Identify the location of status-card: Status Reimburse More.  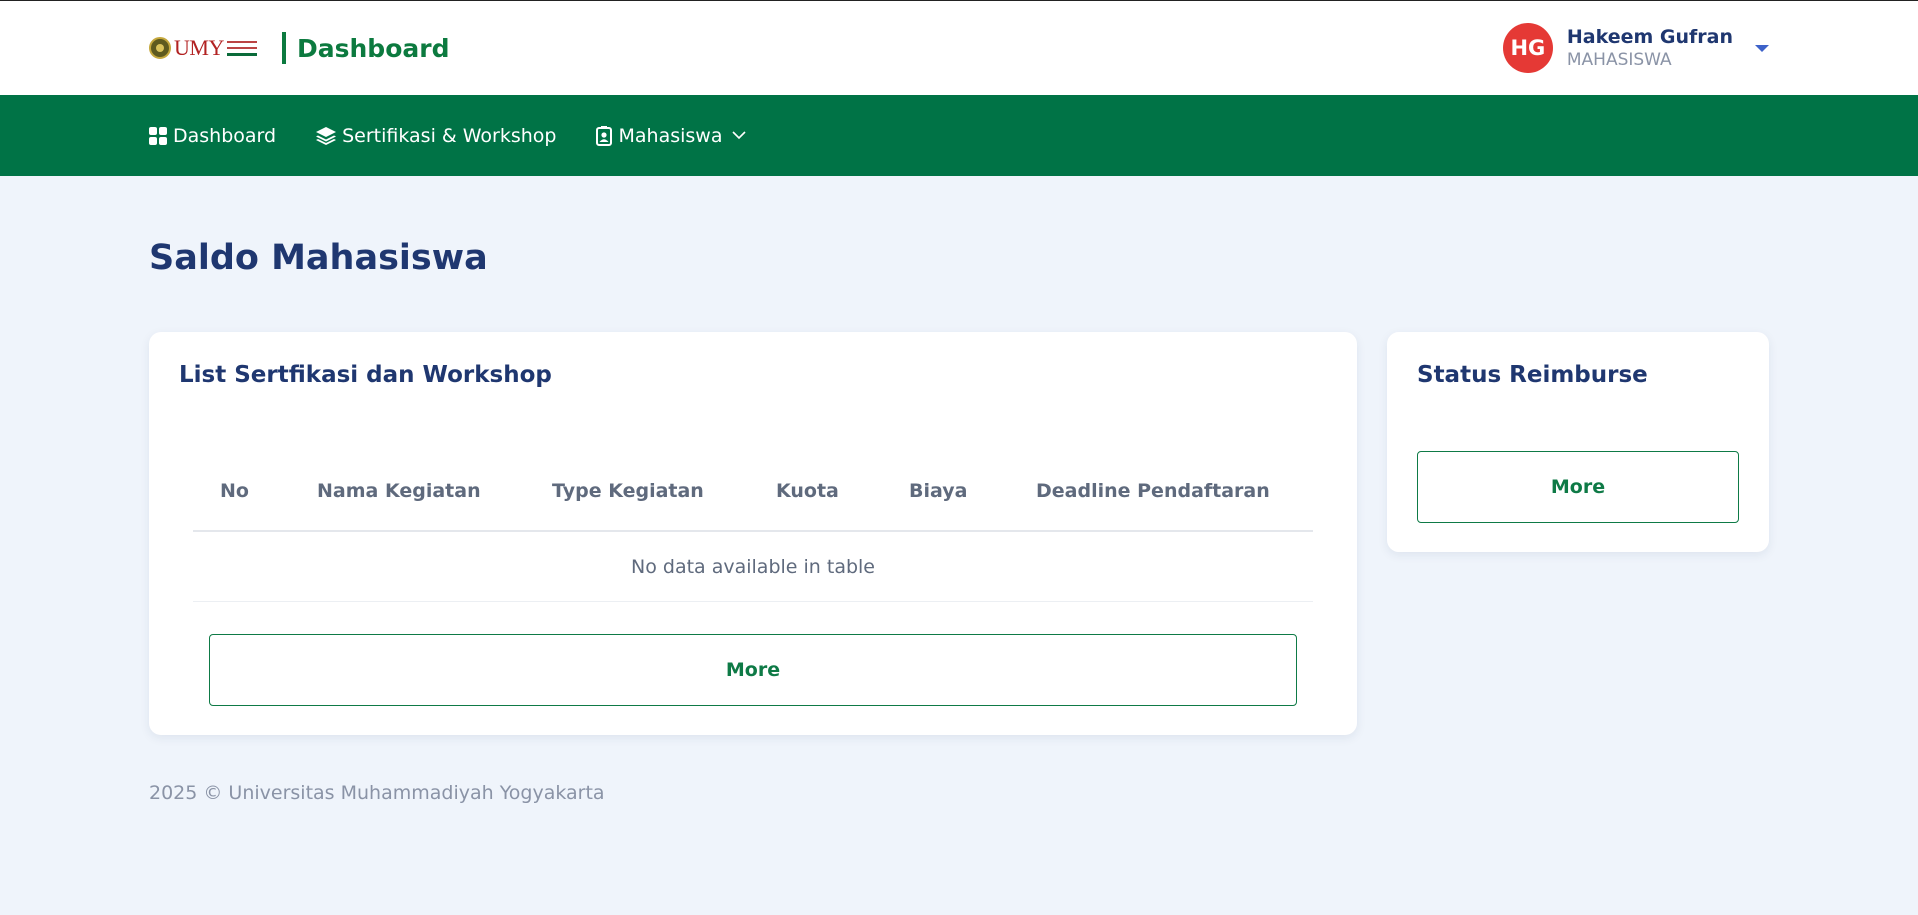
(1578, 442).